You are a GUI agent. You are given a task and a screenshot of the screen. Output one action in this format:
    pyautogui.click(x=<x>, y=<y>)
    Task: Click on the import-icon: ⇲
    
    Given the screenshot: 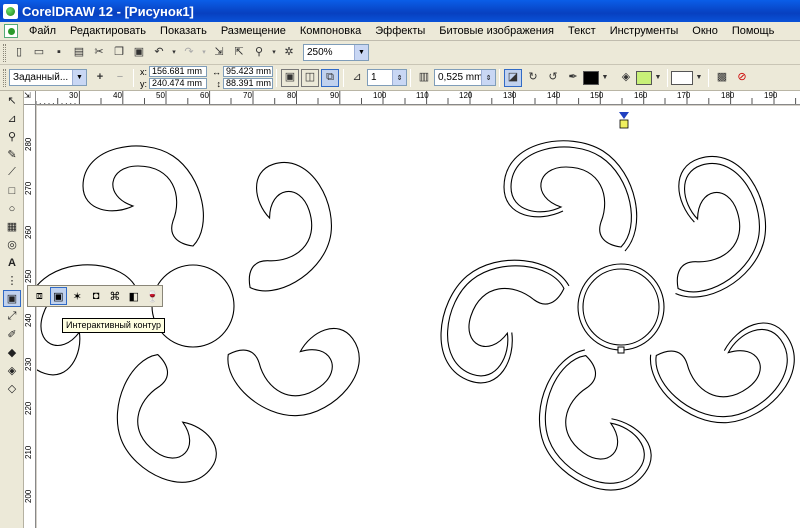 What is the action you would take?
    pyautogui.click(x=219, y=53)
    